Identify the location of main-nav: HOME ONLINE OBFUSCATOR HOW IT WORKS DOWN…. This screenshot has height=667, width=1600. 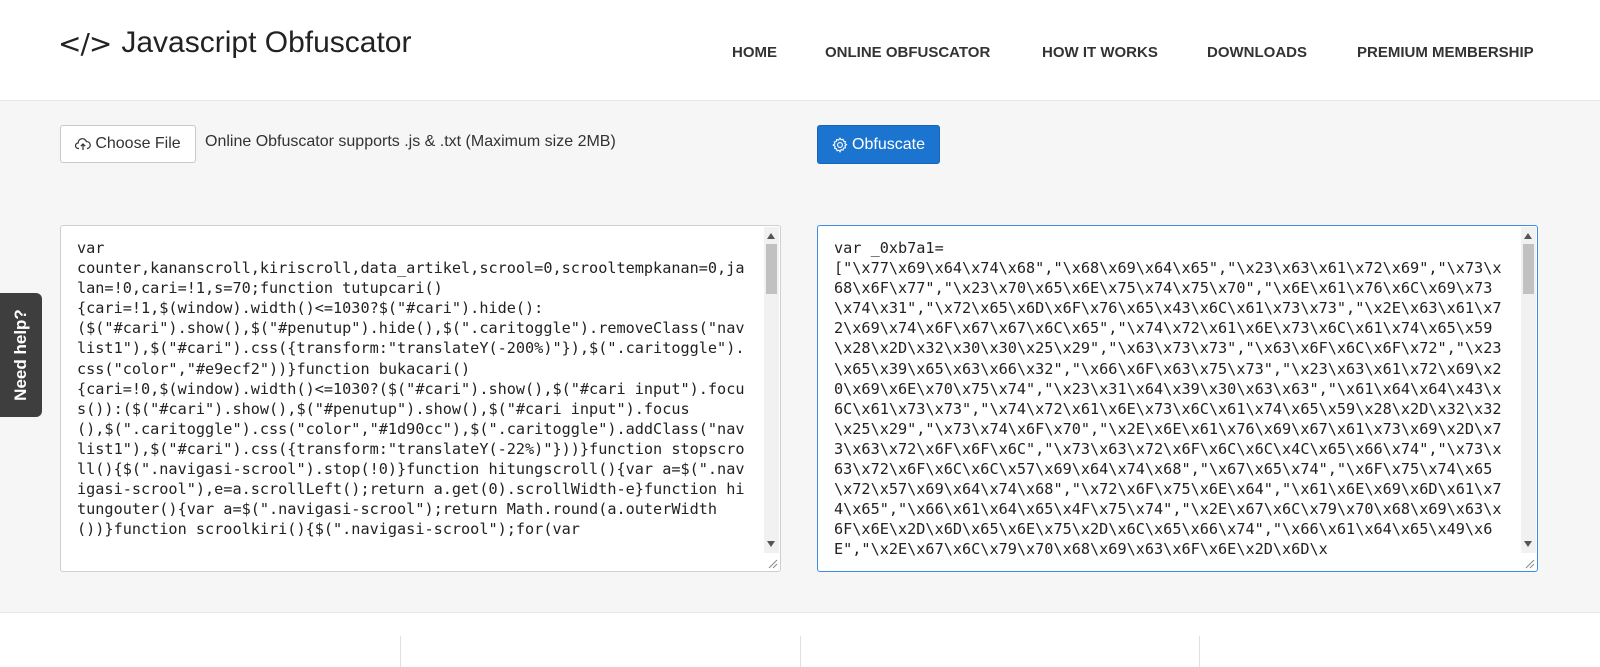
(800, 54).